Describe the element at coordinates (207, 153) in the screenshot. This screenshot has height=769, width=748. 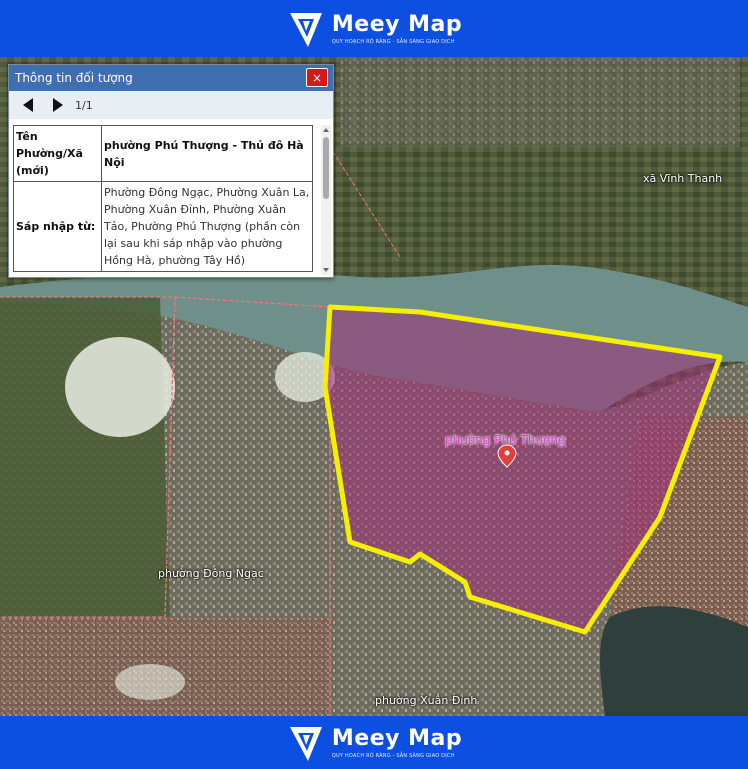
I see `row-value: phường Phú Thượng - Thủ đô Hà Nội` at that location.